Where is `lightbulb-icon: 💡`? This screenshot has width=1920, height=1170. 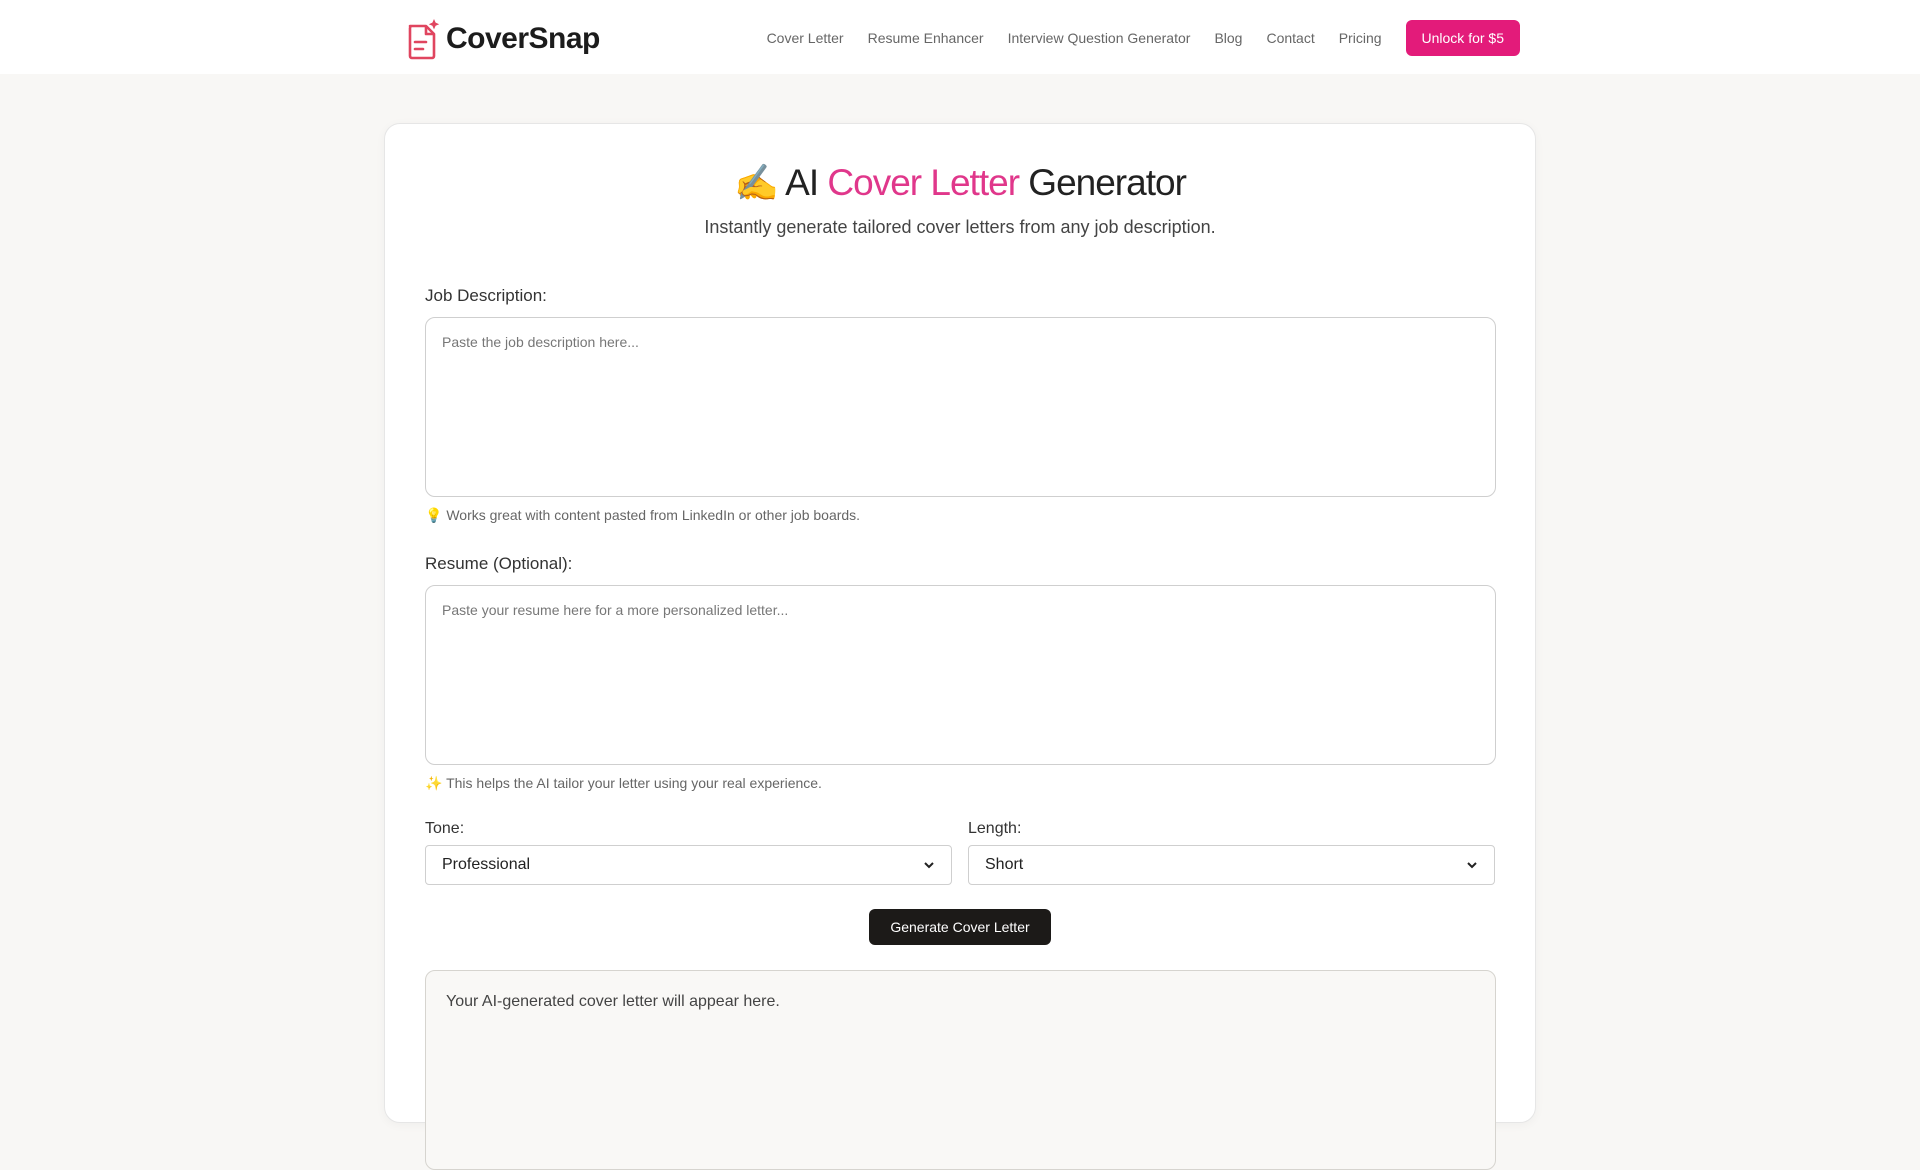
lightbulb-icon: 💡 is located at coordinates (434, 515).